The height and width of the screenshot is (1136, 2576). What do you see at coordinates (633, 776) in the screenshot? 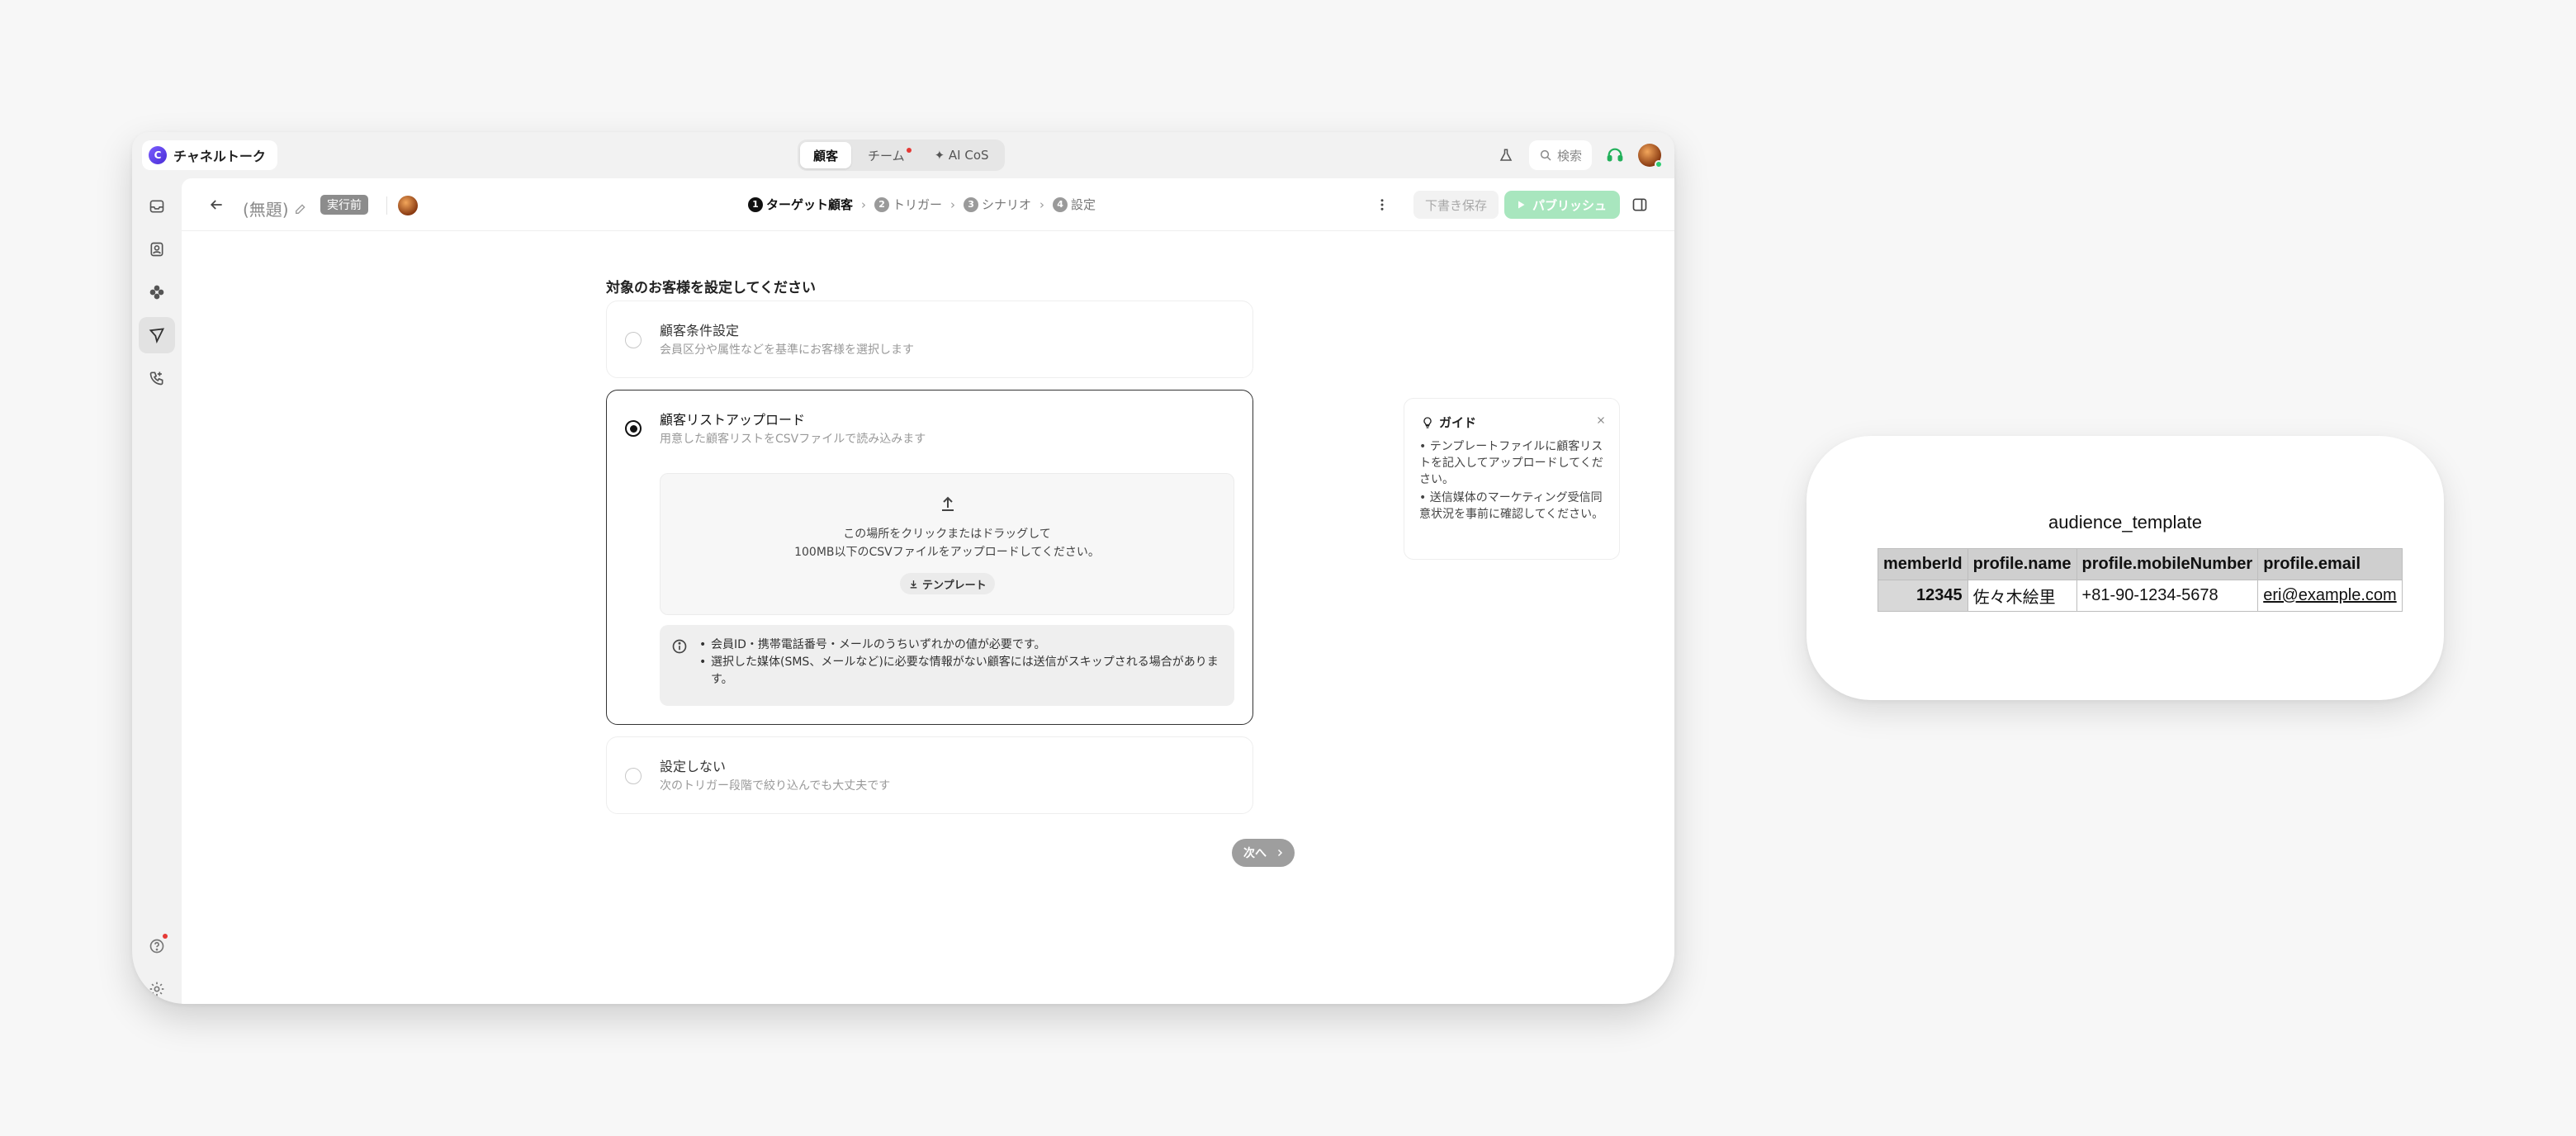
I see `radio-no-setting` at bounding box center [633, 776].